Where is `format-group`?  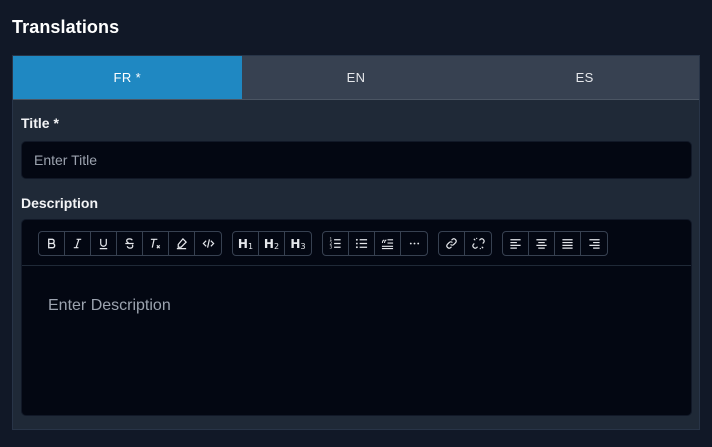 format-group is located at coordinates (130, 243).